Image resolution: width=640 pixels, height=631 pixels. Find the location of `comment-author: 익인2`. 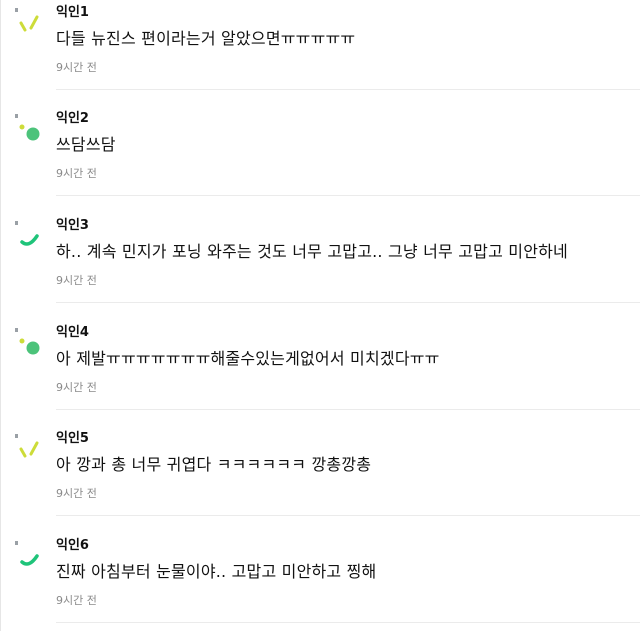

comment-author: 익인2 is located at coordinates (72, 119).